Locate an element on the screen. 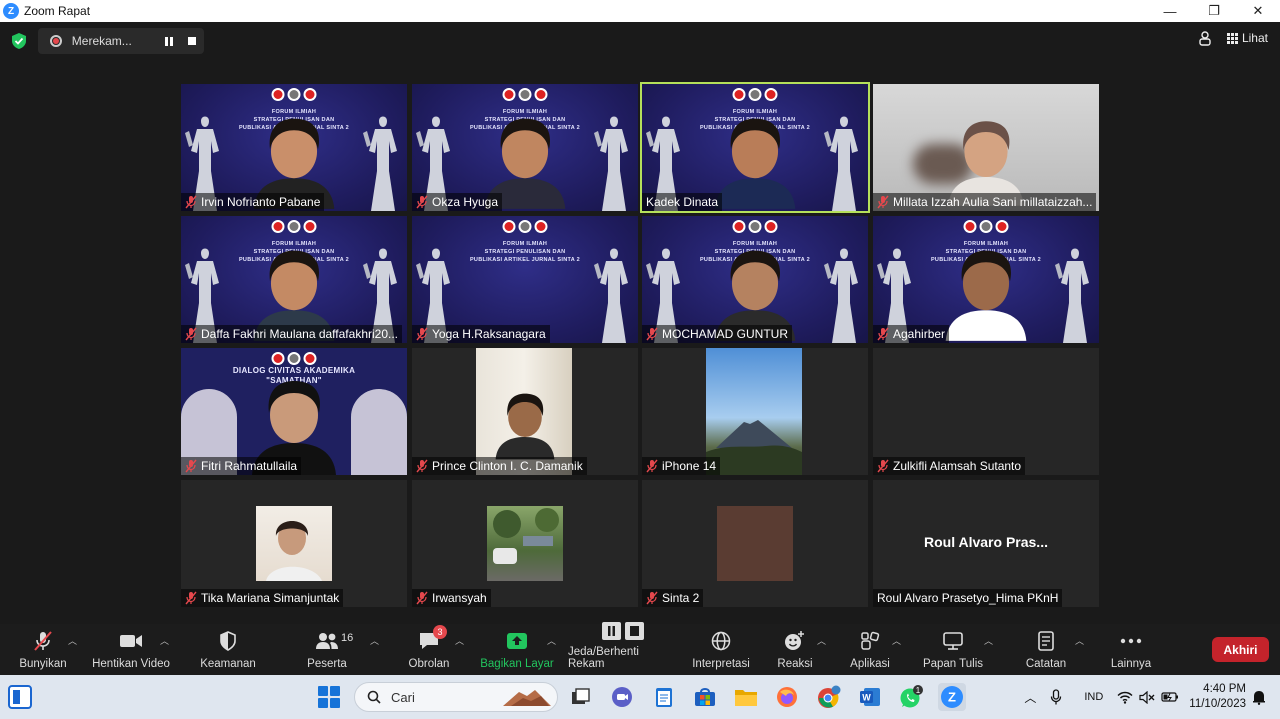  whiteboard-button: Papan Tulis is located at coordinates (953, 649).